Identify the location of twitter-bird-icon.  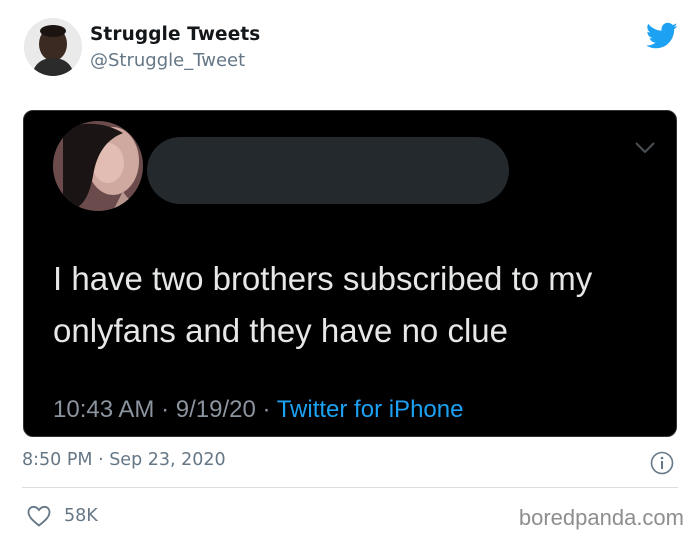
(662, 36).